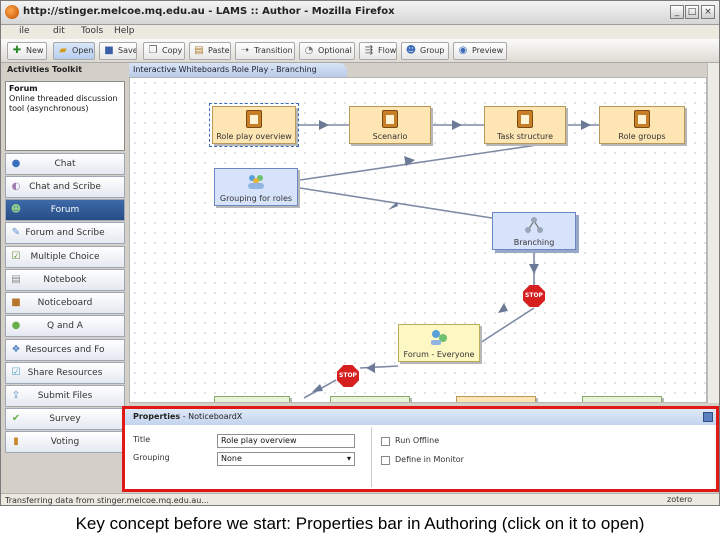  What do you see at coordinates (23, 88) in the screenshot?
I see `info-title: Forum` at bounding box center [23, 88].